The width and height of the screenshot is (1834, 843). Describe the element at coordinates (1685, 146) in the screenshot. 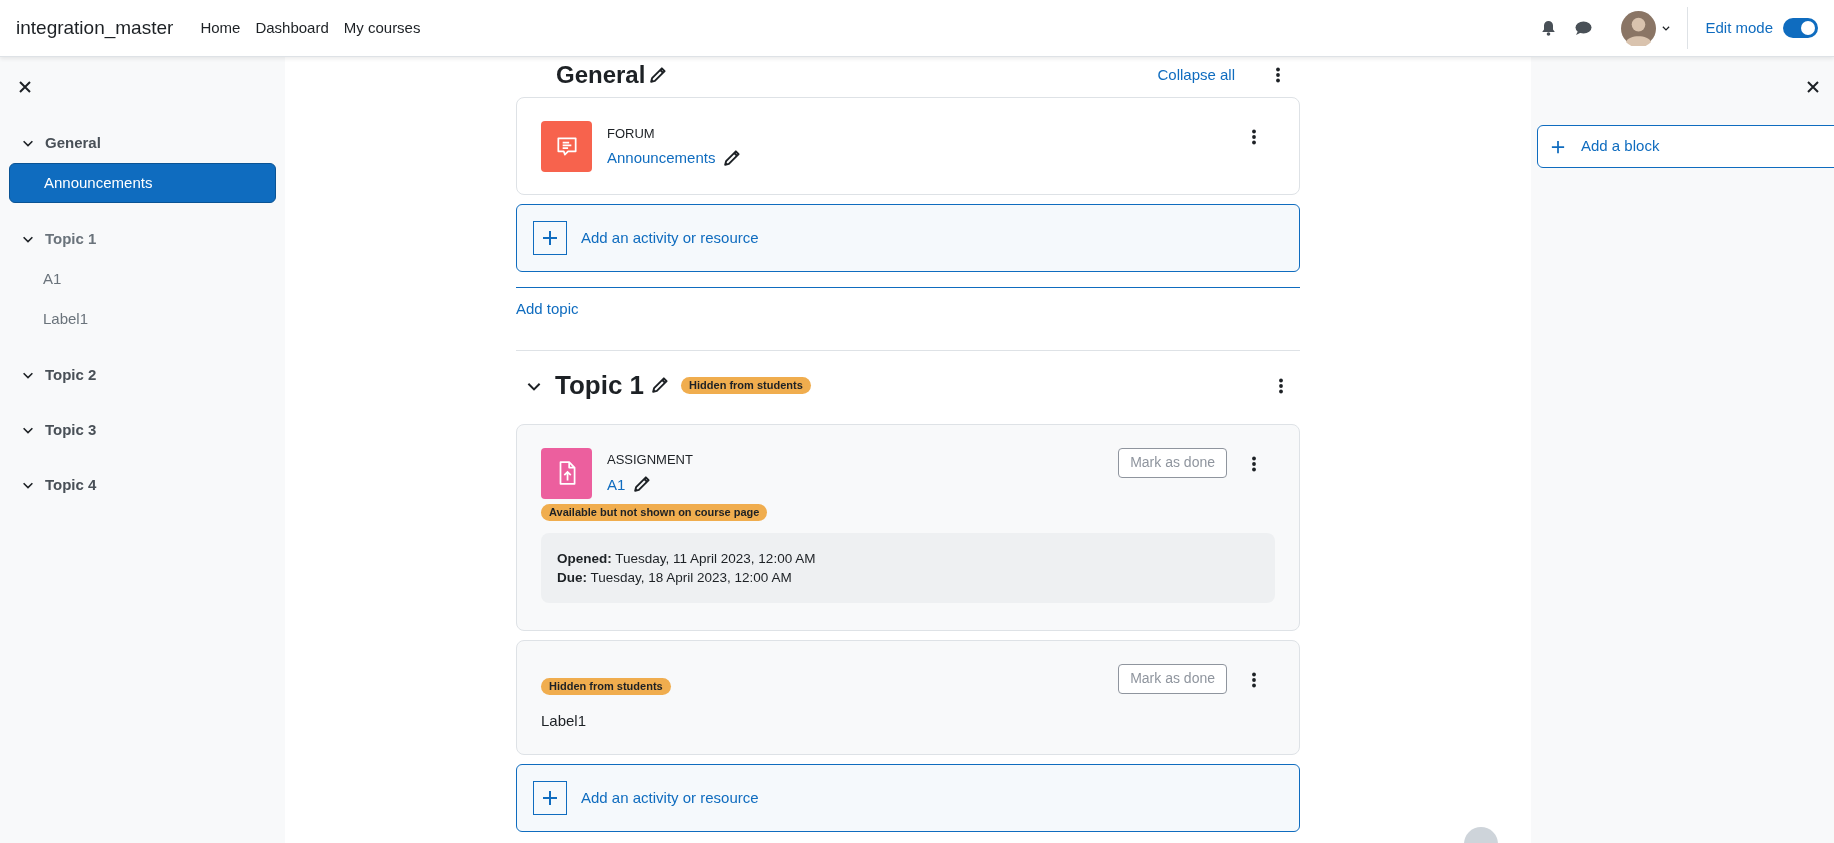

I see `add-block-button: Add a block` at that location.